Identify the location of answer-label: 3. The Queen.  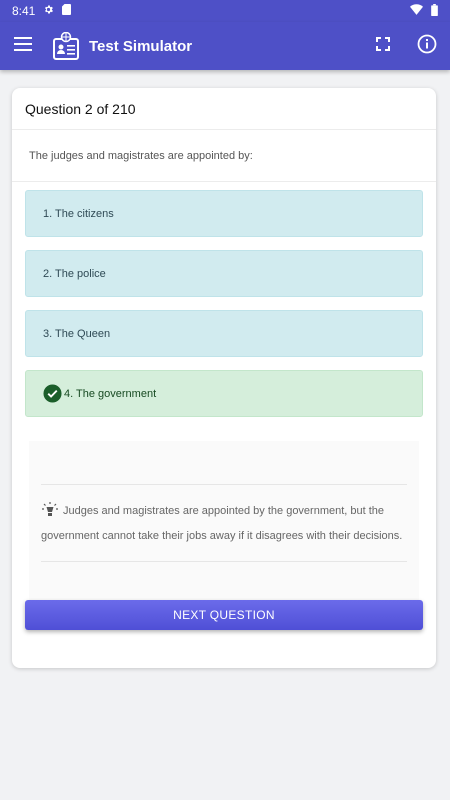
(77, 333).